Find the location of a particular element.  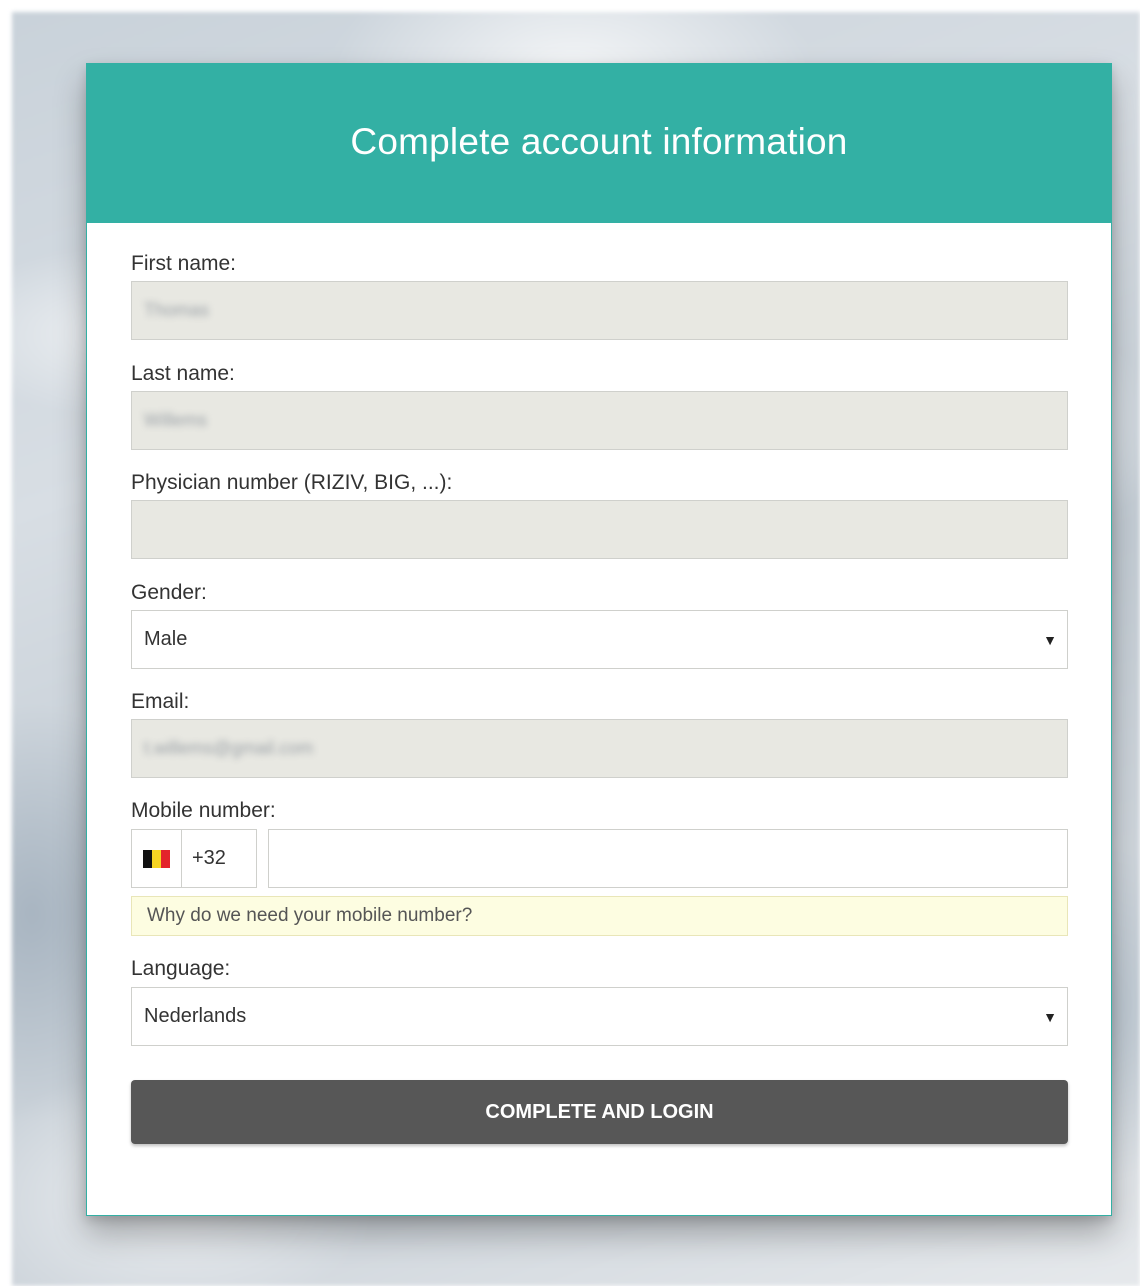

complete-and-login-button: COMPLETE AND LOGIN is located at coordinates (599, 1112).